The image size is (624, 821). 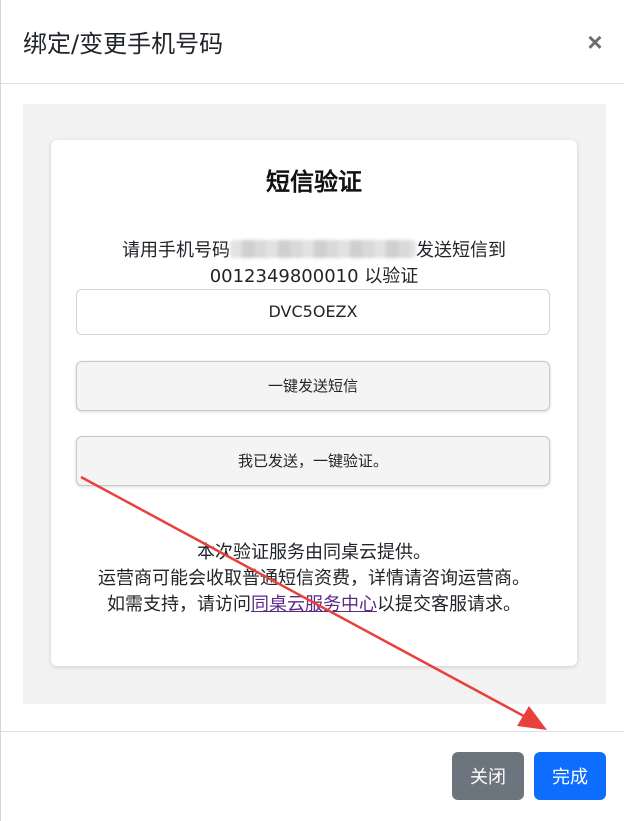 I want to click on note-line-2: 运营商可能会收取普通短信资费，详情请咨询运营商。, so click(x=314, y=578).